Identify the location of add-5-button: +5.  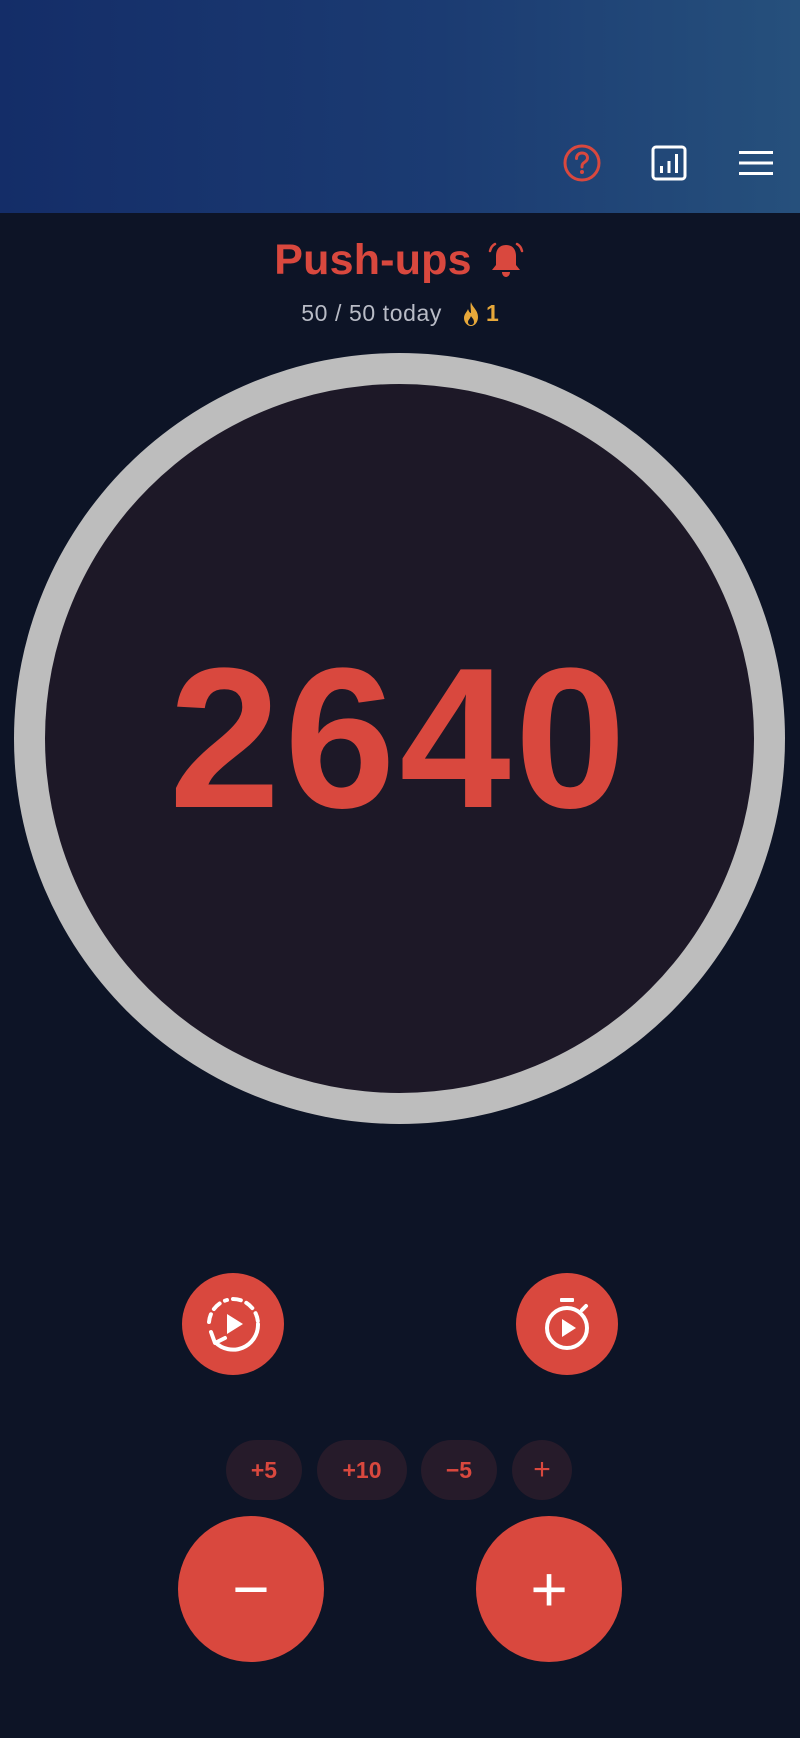
(264, 1470).